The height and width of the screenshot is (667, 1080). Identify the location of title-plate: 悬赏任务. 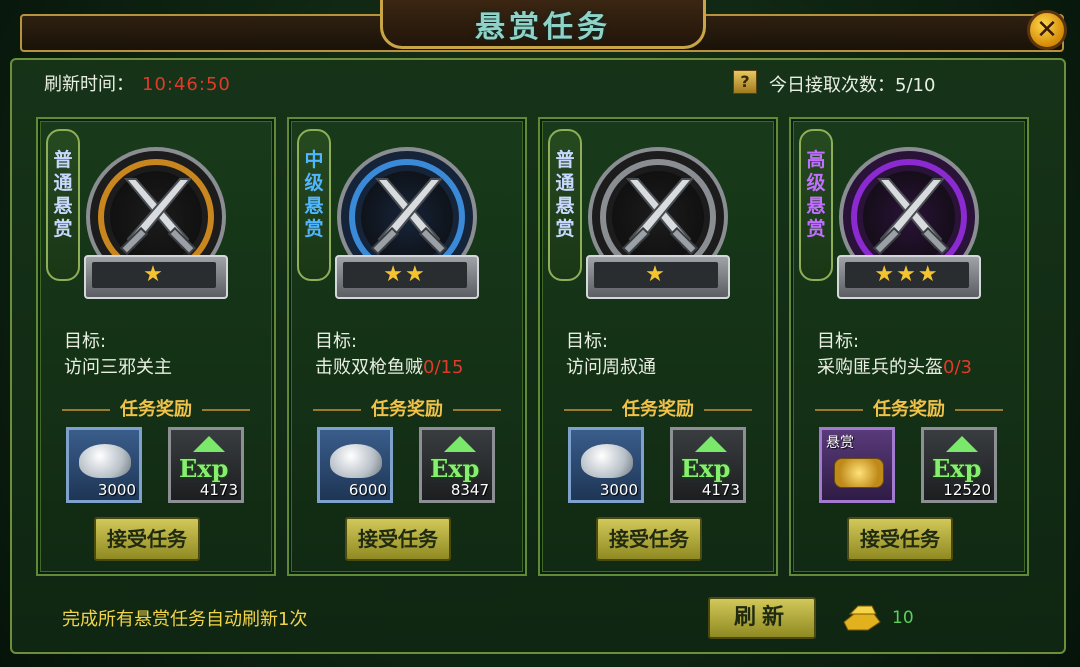
(543, 24).